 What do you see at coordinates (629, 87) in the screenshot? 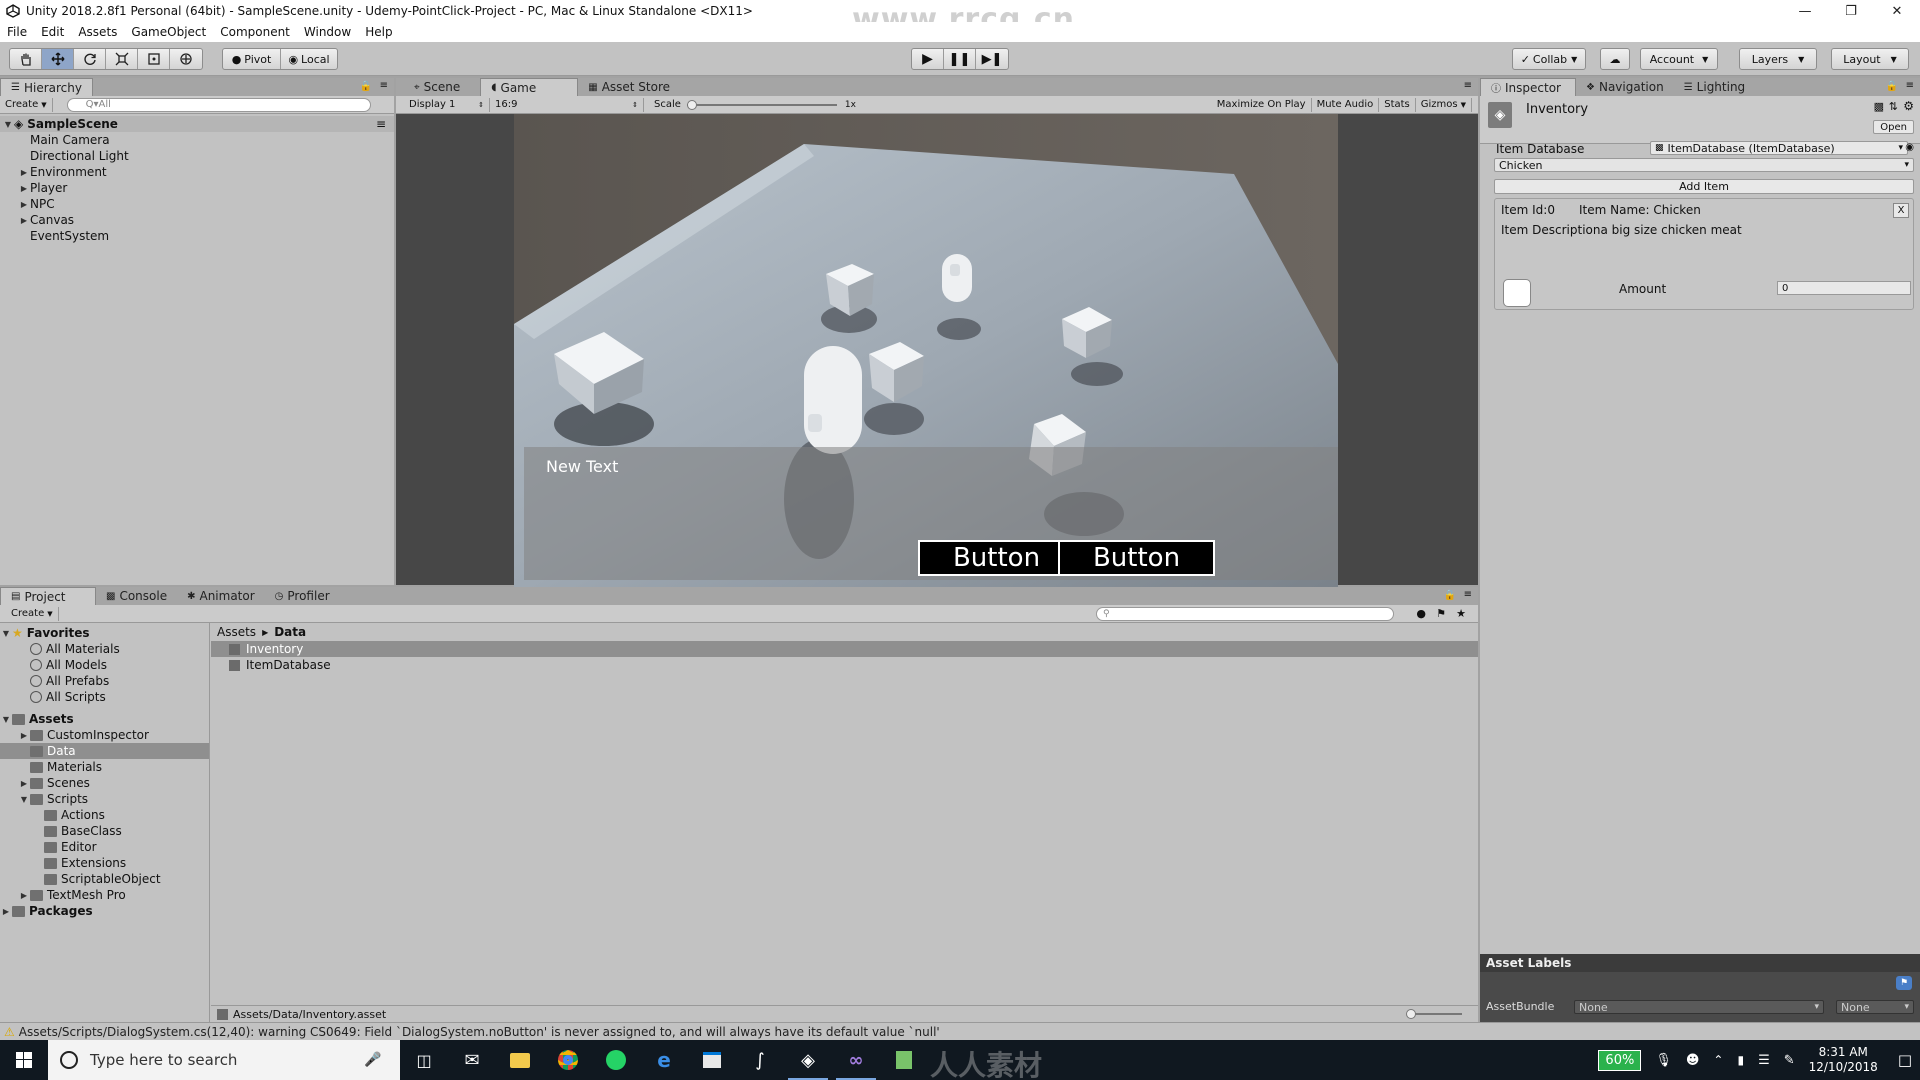
I see `tab-asset-store: ▦ Asset Store` at bounding box center [629, 87].